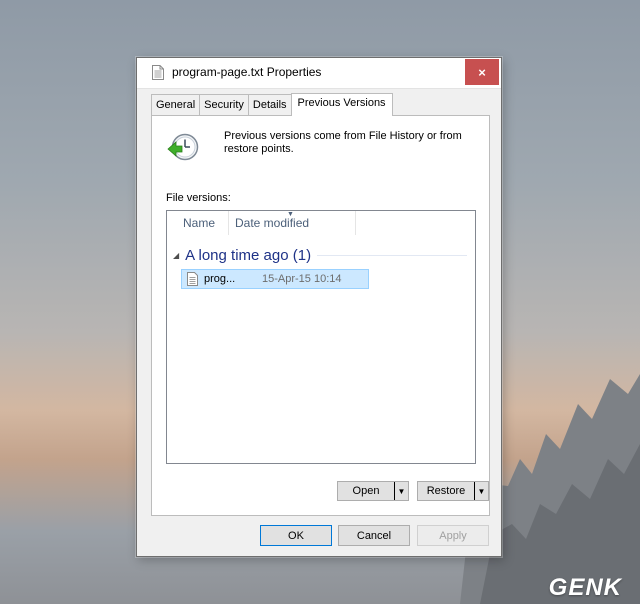 Image resolution: width=640 pixels, height=604 pixels. Describe the element at coordinates (247, 72) in the screenshot. I see `window-title: program-page.txt Properties` at that location.